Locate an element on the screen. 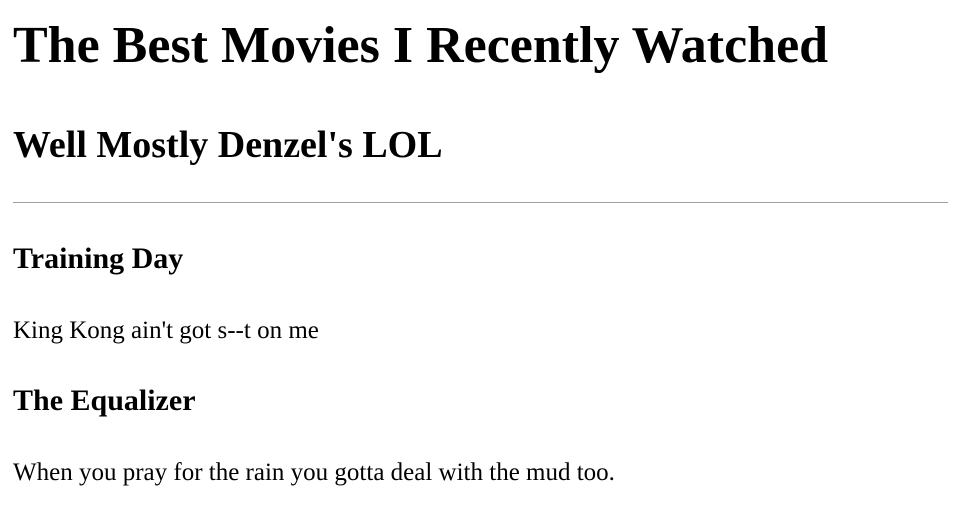 Image resolution: width=961 pixels, height=527 pixels. movie-quote: King Kong ain't got s--t on me is located at coordinates (166, 330).